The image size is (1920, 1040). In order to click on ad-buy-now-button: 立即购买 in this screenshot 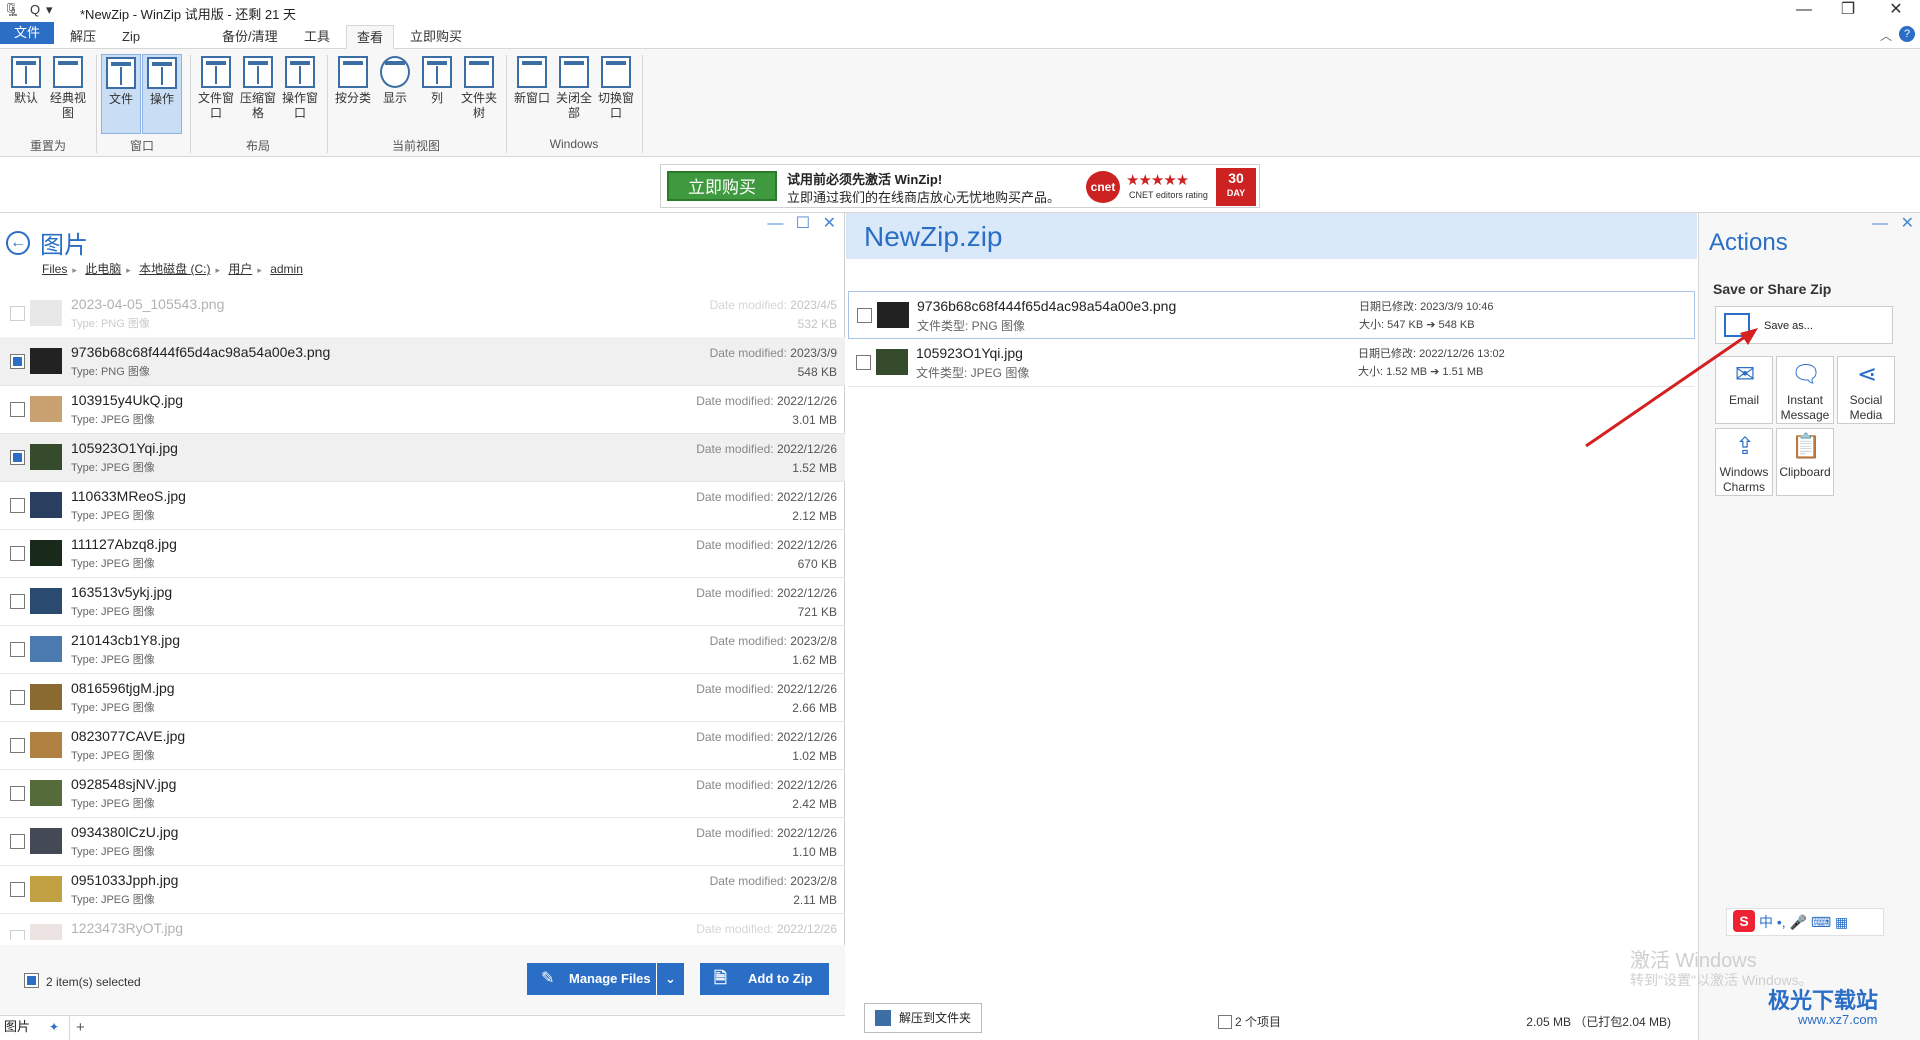, I will do `click(722, 186)`.